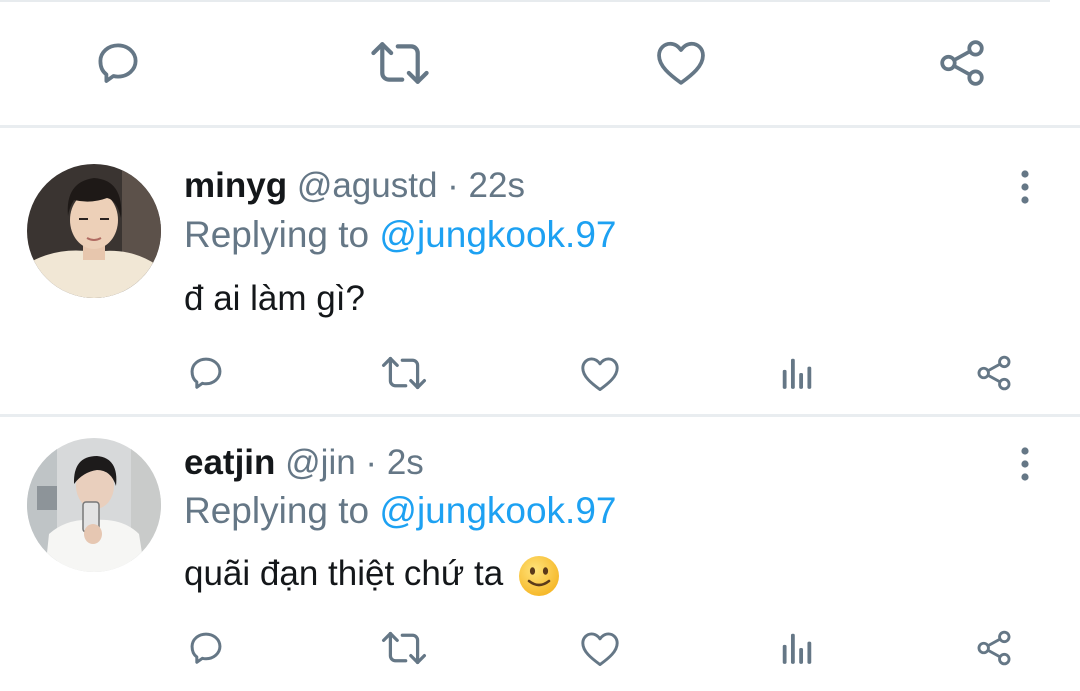 This screenshot has height=691, width=1080. Describe the element at coordinates (229, 462) in the screenshot. I see `display-name: eatjin` at that location.